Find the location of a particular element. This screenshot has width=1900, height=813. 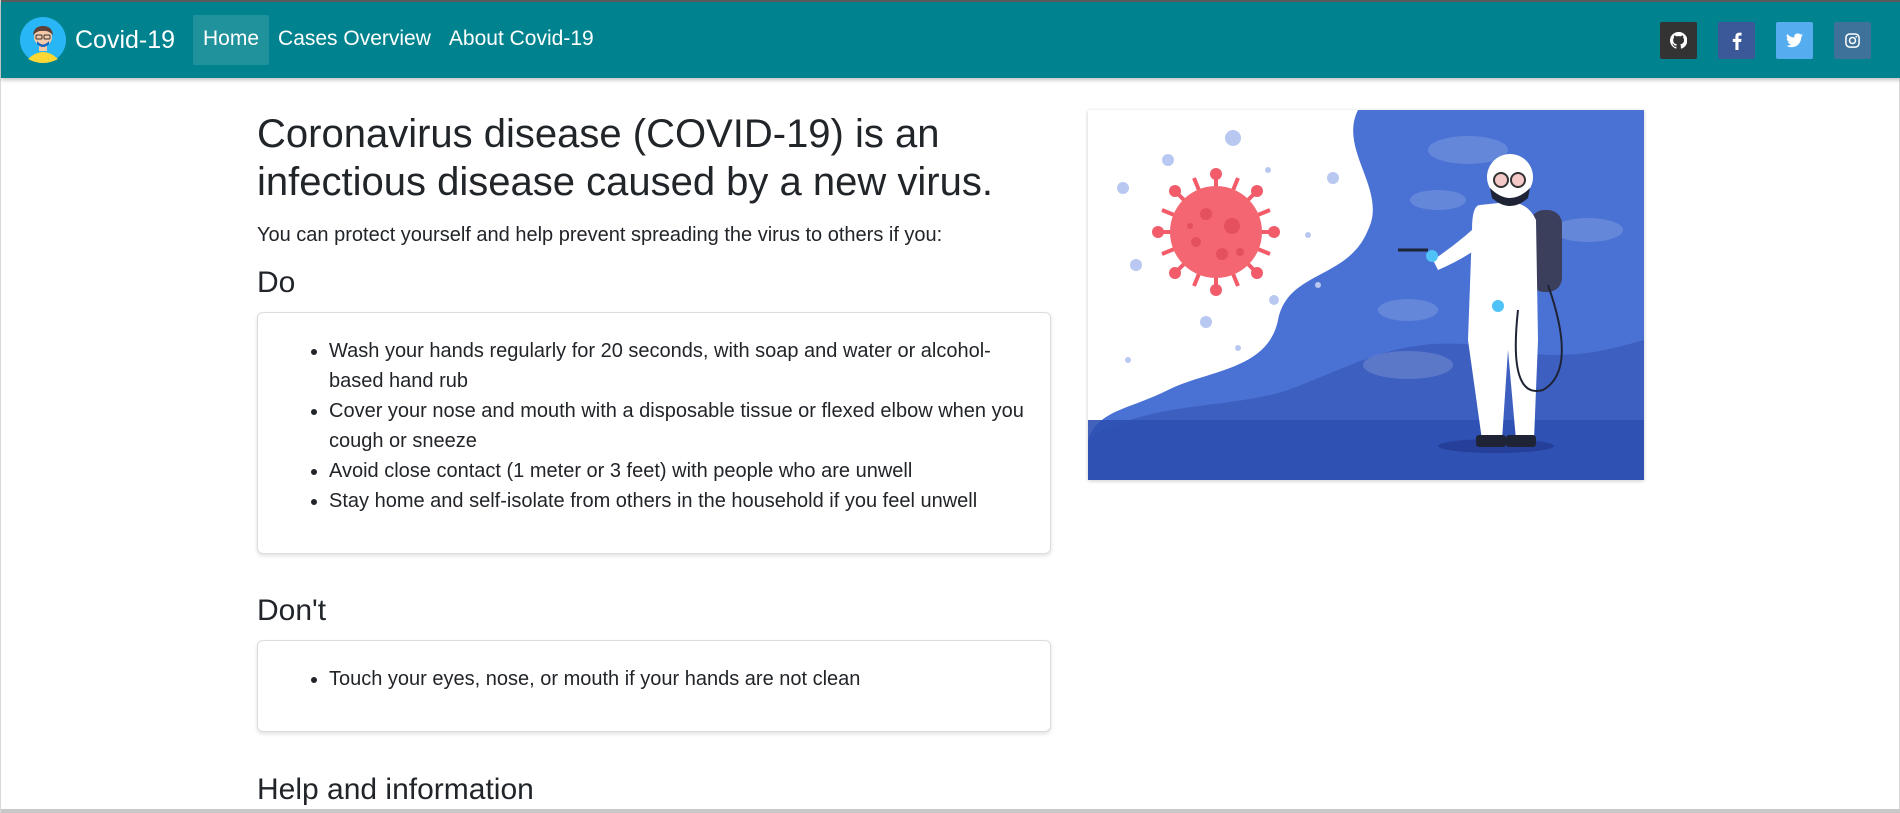

disinfection-illustration is located at coordinates (1366, 295).